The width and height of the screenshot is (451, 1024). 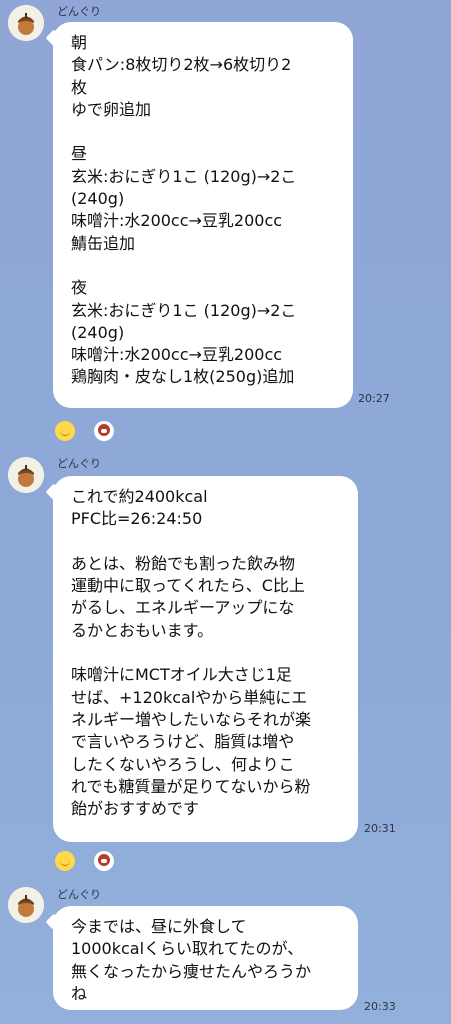 What do you see at coordinates (181, 675) in the screenshot?
I see `message-text-line: 味噌汁にMCTオイル大さじ1足` at bounding box center [181, 675].